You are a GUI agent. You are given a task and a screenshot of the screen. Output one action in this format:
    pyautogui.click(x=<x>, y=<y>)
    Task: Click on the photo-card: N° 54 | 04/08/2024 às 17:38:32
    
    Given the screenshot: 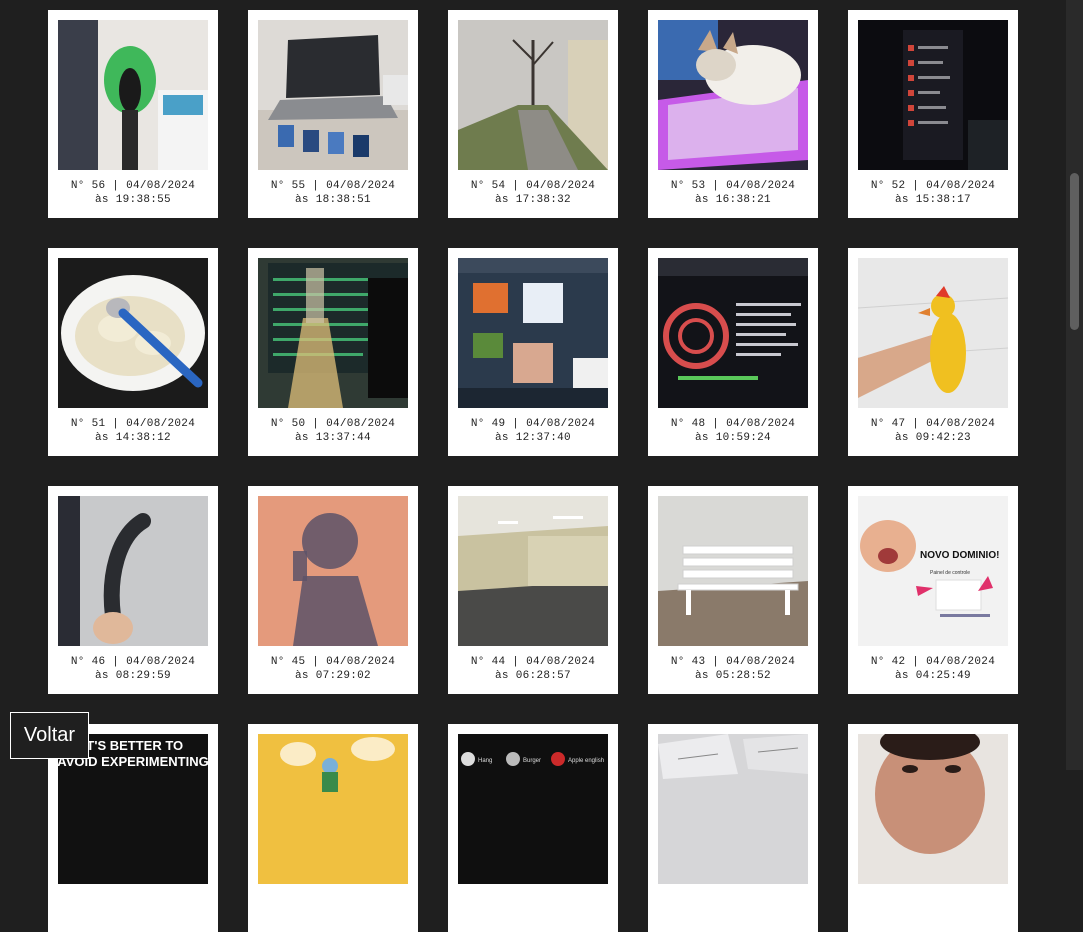 What is the action you would take?
    pyautogui.click(x=533, y=114)
    